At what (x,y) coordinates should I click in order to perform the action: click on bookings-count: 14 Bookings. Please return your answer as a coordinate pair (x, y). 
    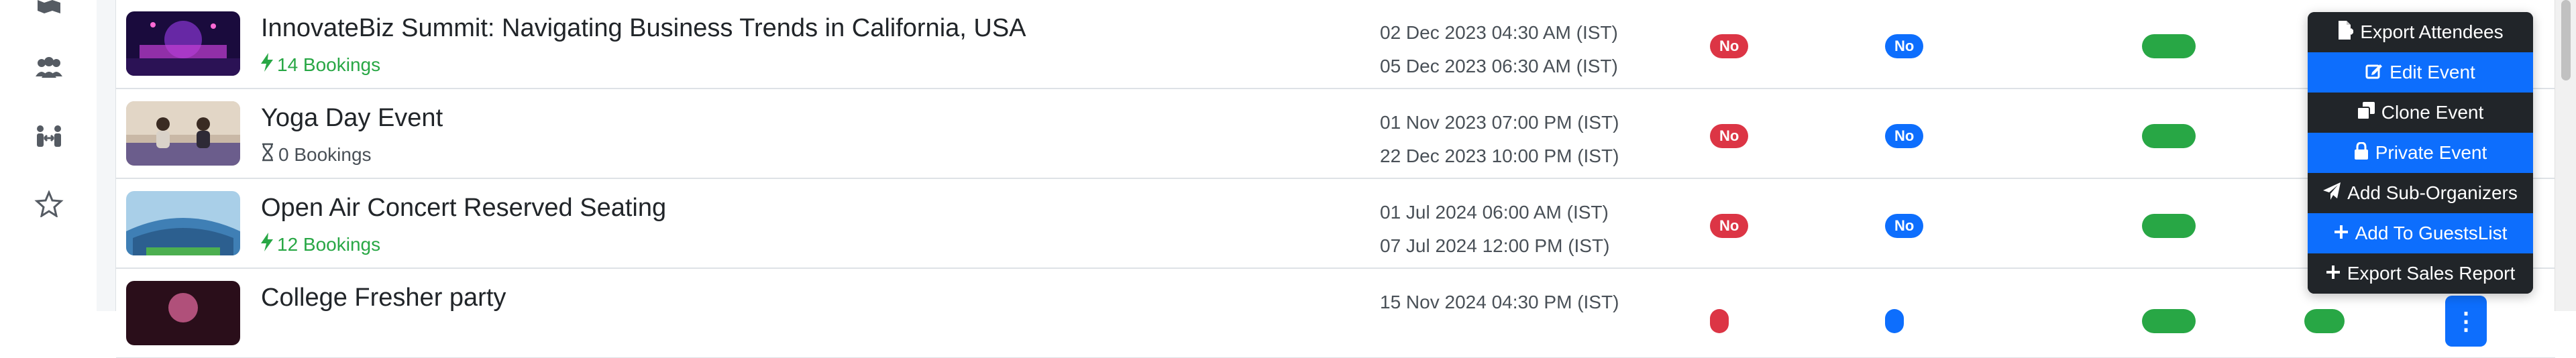
    Looking at the image, I should click on (320, 64).